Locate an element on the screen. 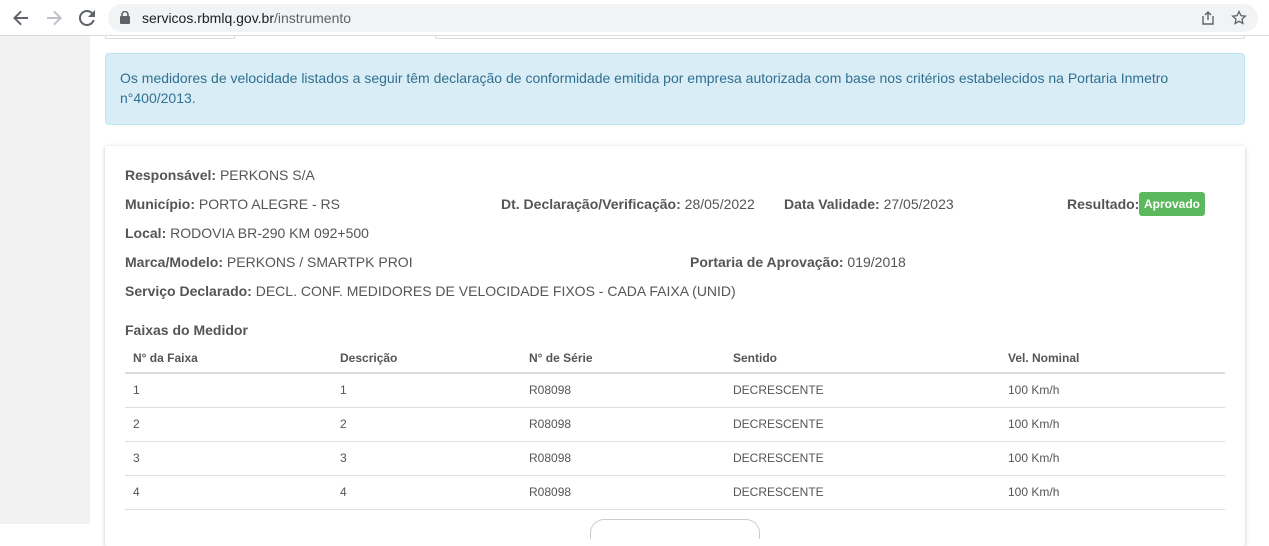 This screenshot has height=546, width=1269. field-dt-declaracao: Dt. Declaração/Verificação: 28/05/2022 is located at coordinates (628, 204).